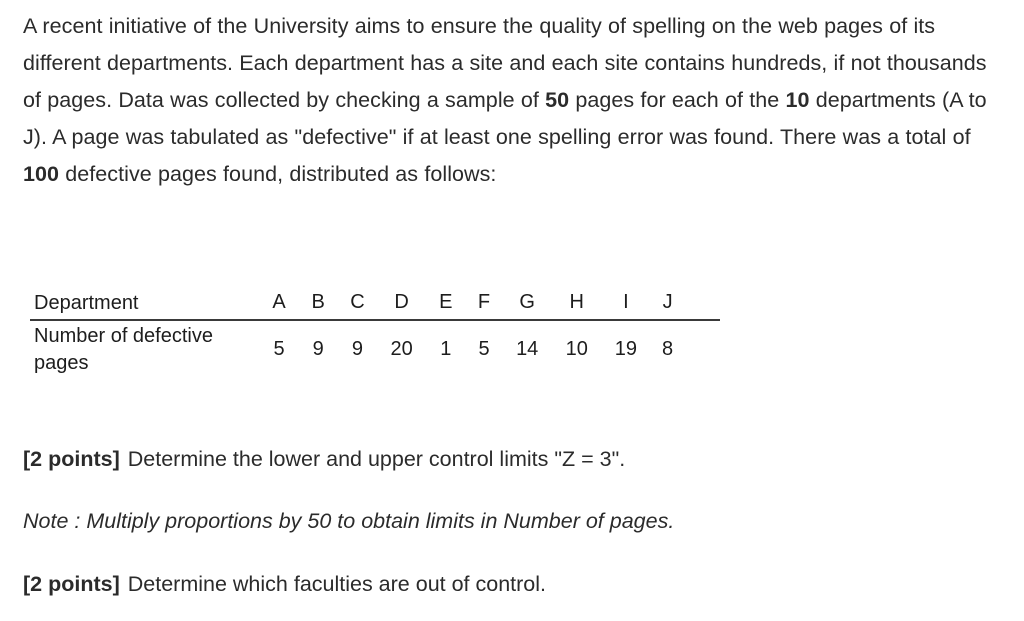 Image resolution: width=1024 pixels, height=621 pixels. What do you see at coordinates (702, 349) in the screenshot?
I see `table-body-rule-extension` at bounding box center [702, 349].